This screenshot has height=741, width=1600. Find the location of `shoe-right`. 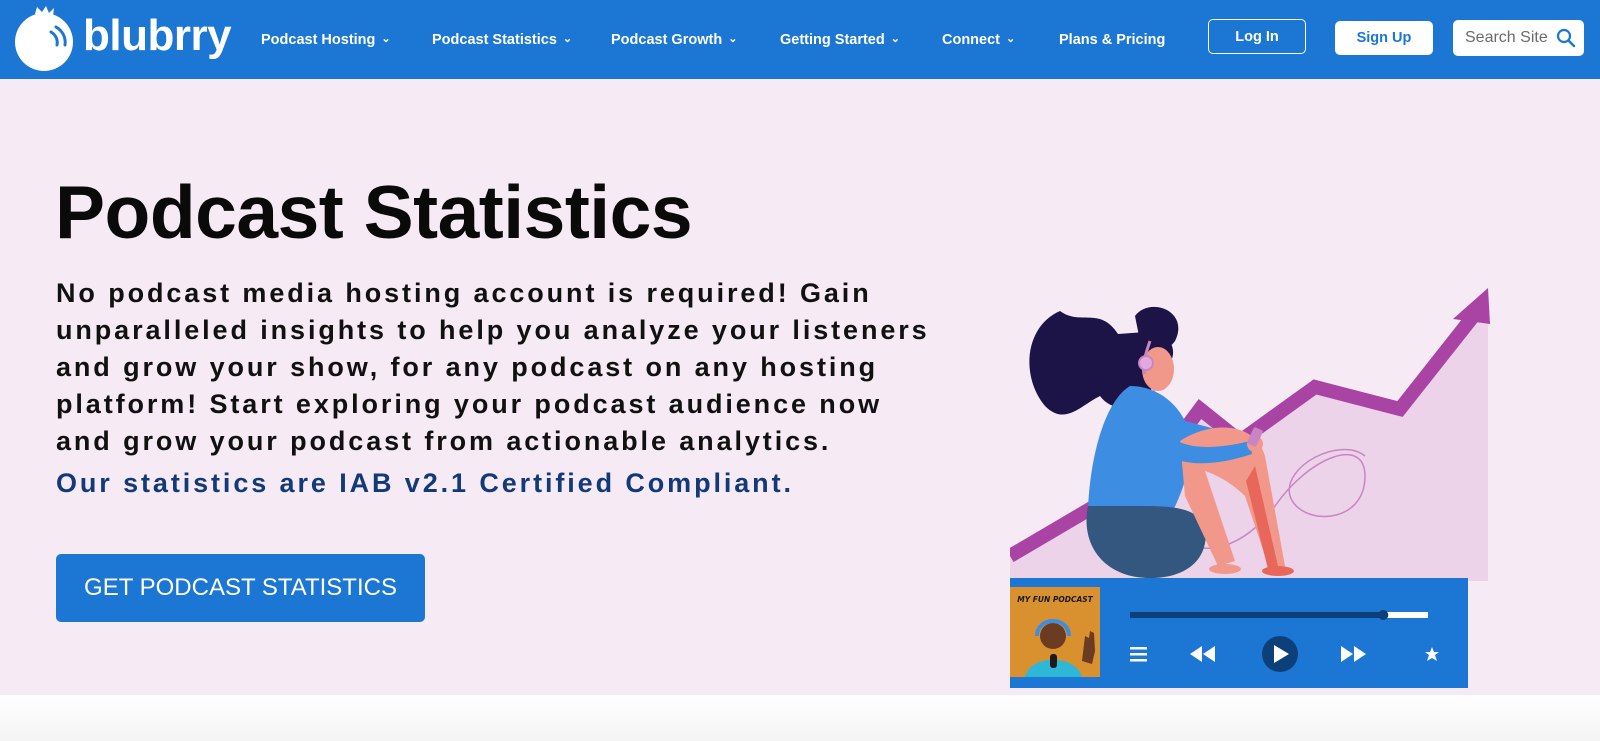

shoe-right is located at coordinates (1278, 571).